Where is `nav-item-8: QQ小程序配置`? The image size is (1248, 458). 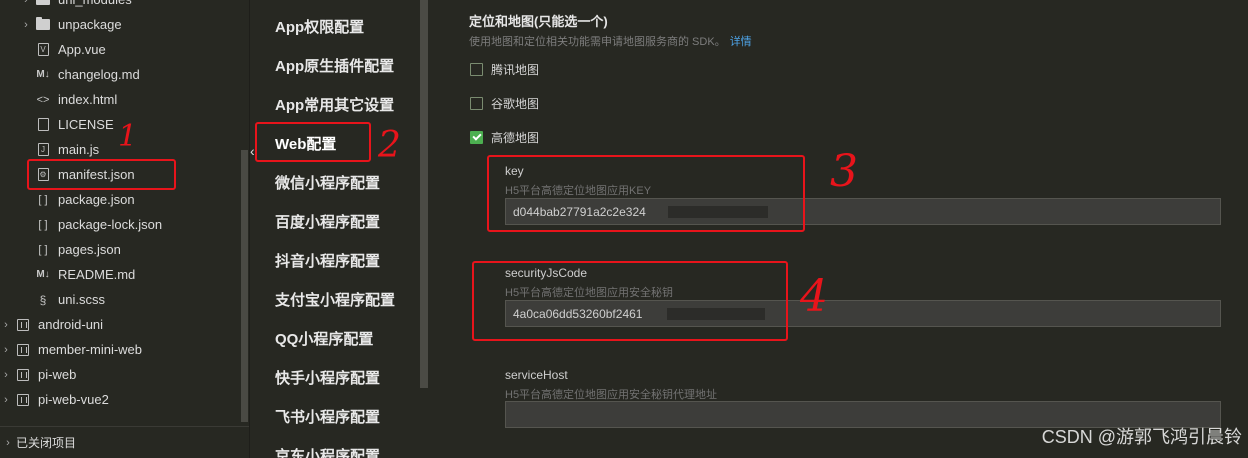
nav-item-8: QQ小程序配置 is located at coordinates (324, 340).